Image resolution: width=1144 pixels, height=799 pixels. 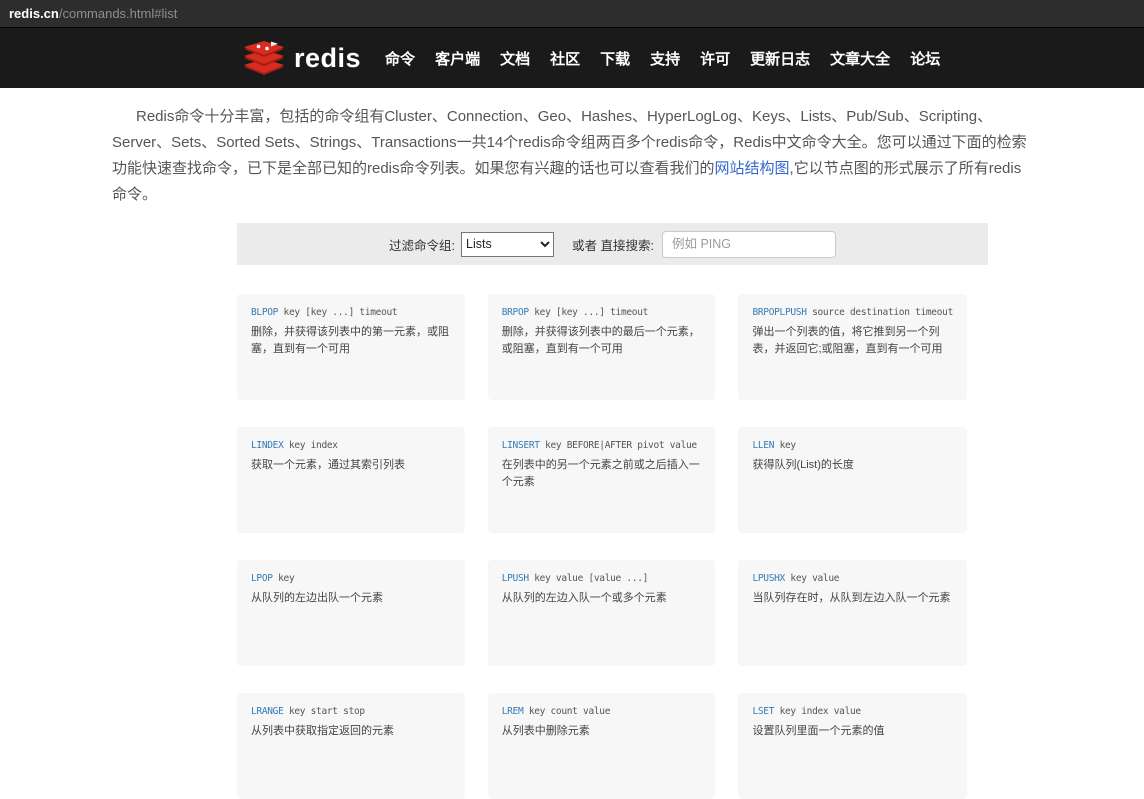 What do you see at coordinates (600, 473) in the screenshot?
I see `command-description: 在列表中的另一个元素之前或之后插入一个元素` at bounding box center [600, 473].